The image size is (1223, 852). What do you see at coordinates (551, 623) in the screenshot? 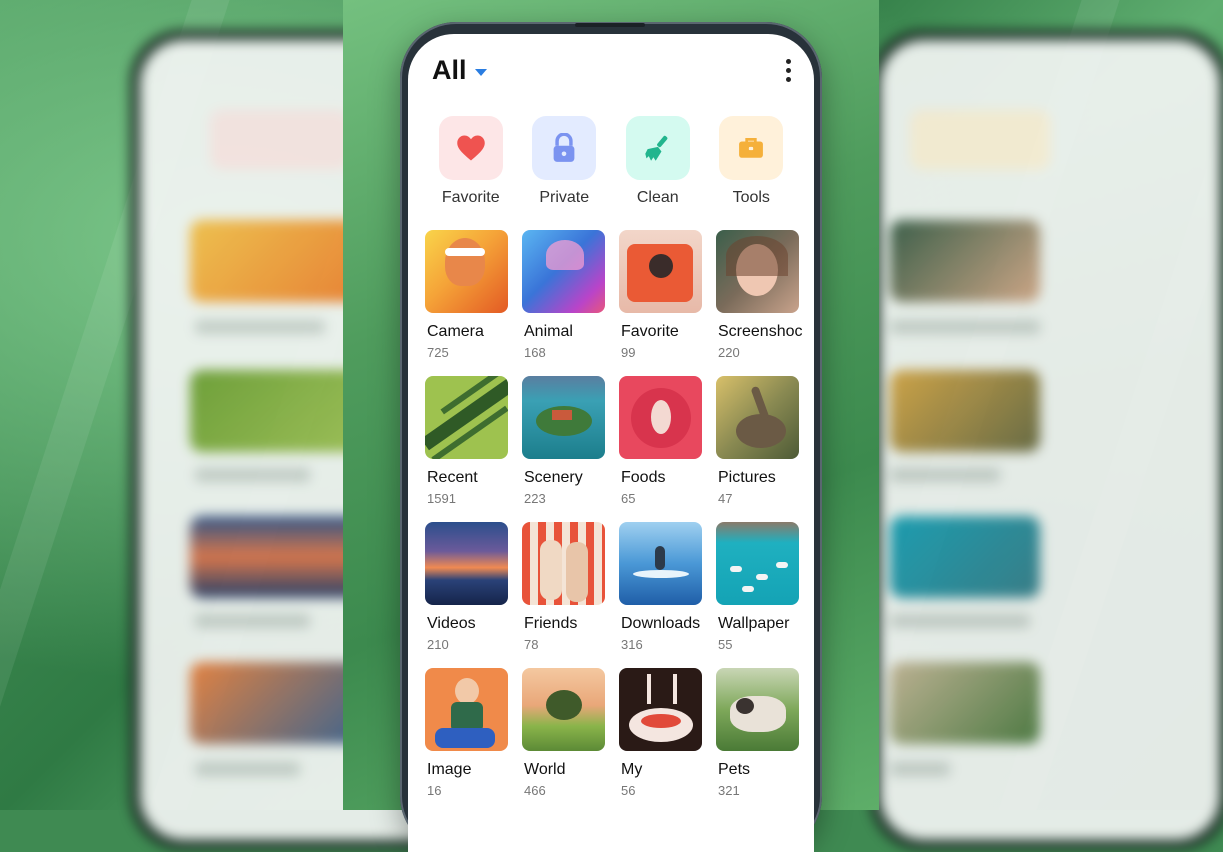
I see `album-name: Friends` at bounding box center [551, 623].